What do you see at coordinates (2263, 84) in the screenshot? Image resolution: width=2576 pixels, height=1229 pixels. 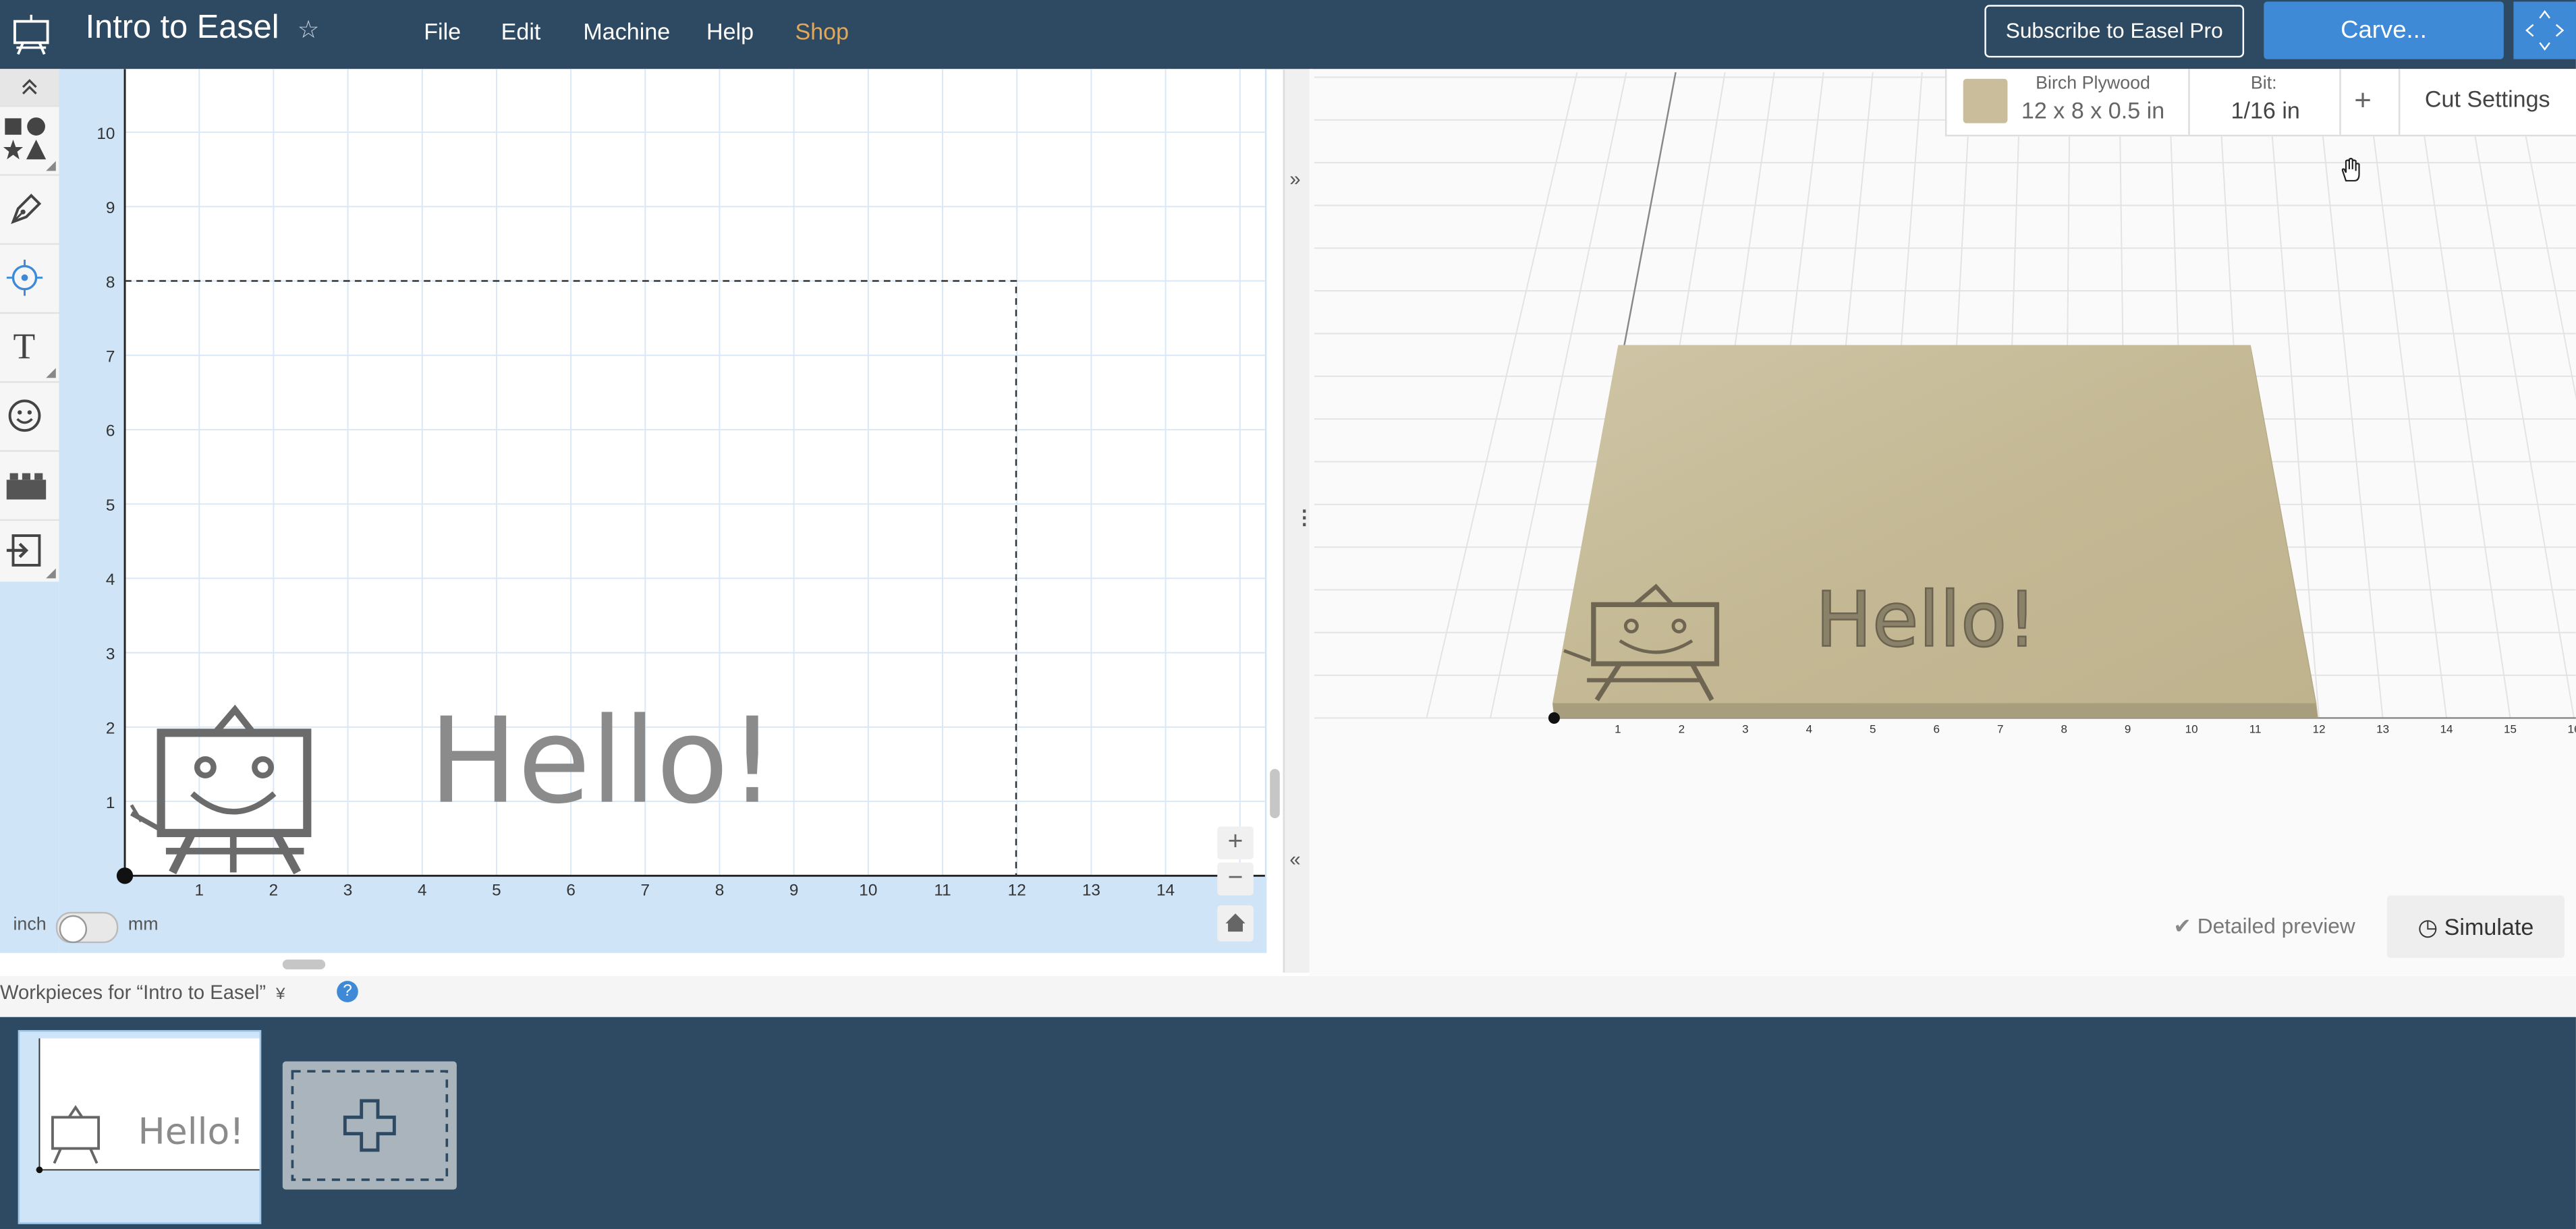 I see `bit-label: Bit:` at bounding box center [2263, 84].